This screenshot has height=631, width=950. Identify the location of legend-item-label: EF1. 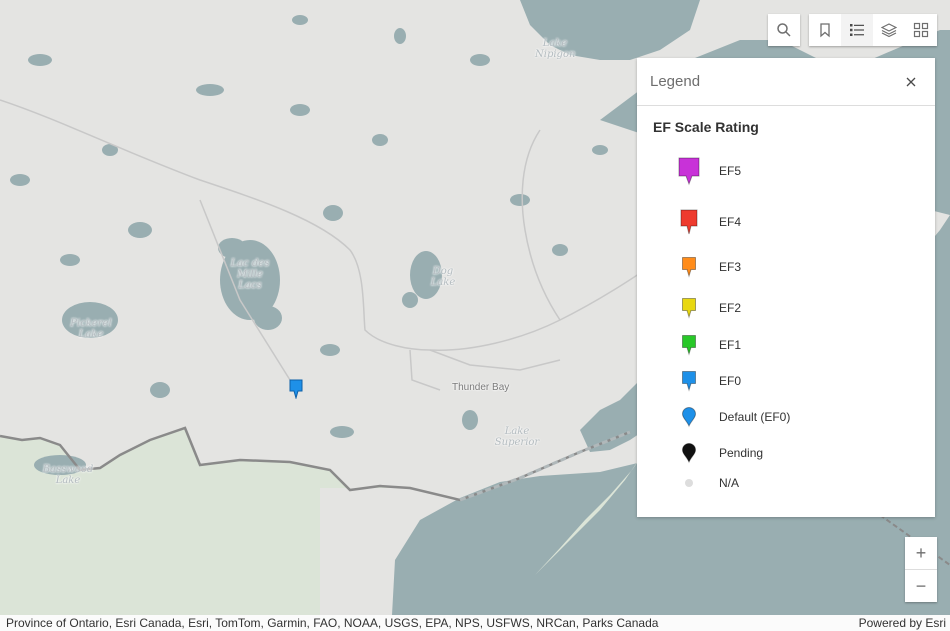
(730, 345).